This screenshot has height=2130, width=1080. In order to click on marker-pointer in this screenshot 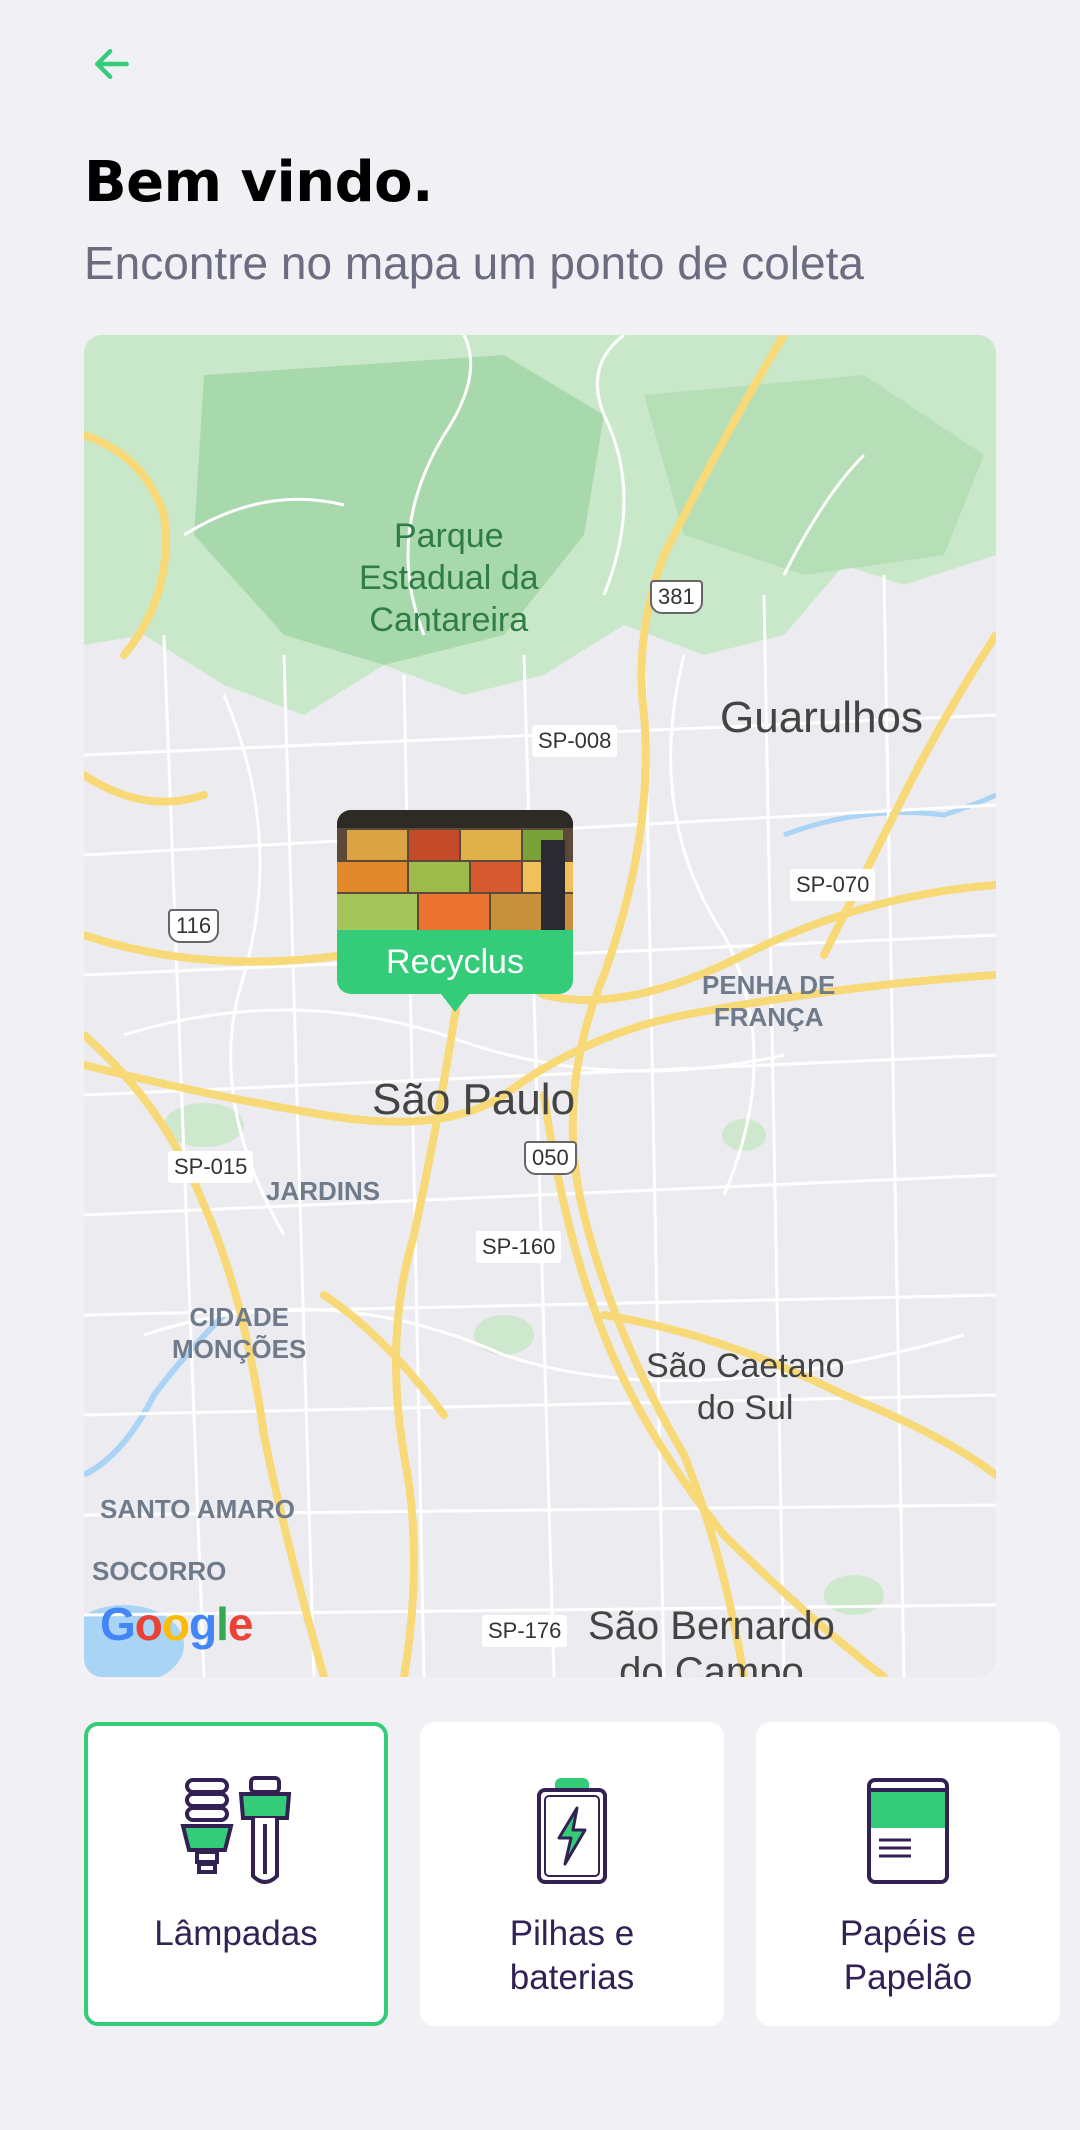, I will do `click(455, 1003)`.